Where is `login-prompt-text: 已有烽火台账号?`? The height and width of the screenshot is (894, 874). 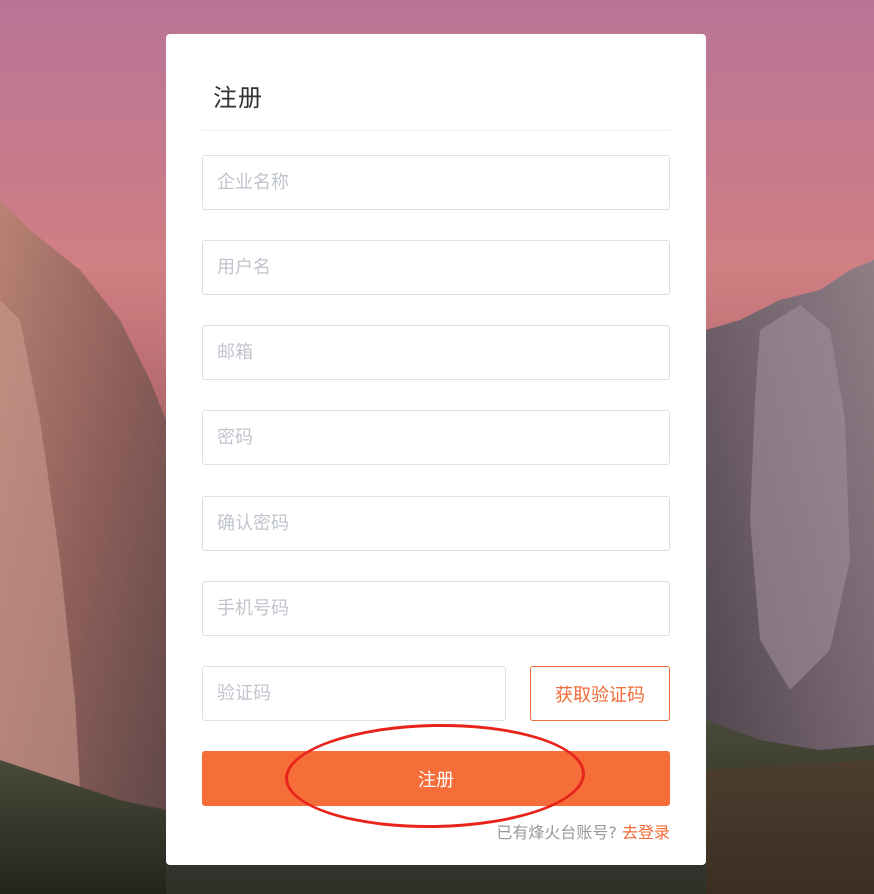
login-prompt-text: 已有烽火台账号? is located at coordinates (559, 832).